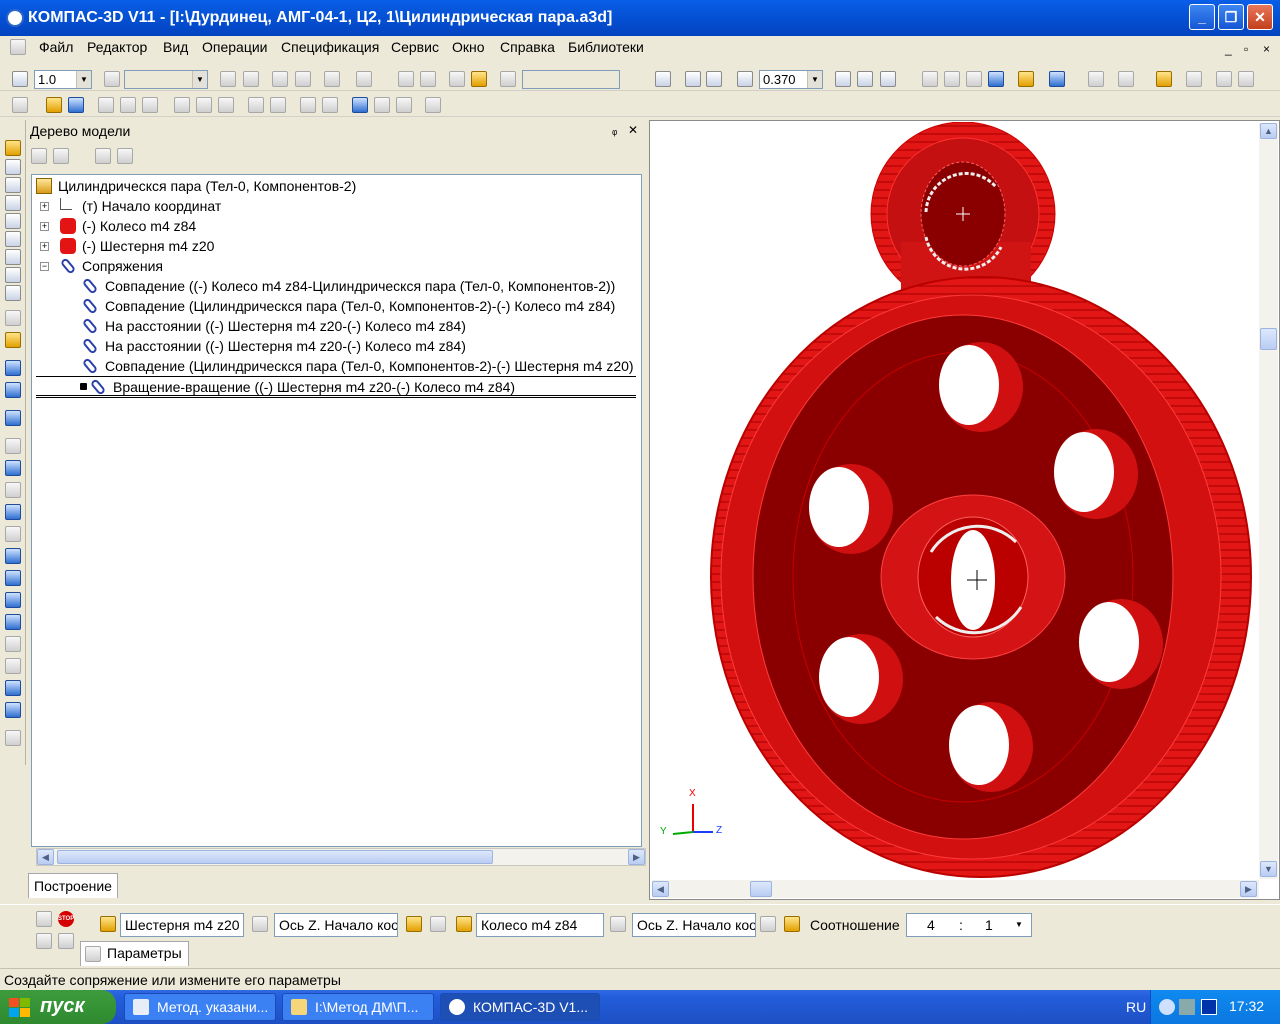 The width and height of the screenshot is (1280, 1024). I want to click on format-icon, so click(256, 105).